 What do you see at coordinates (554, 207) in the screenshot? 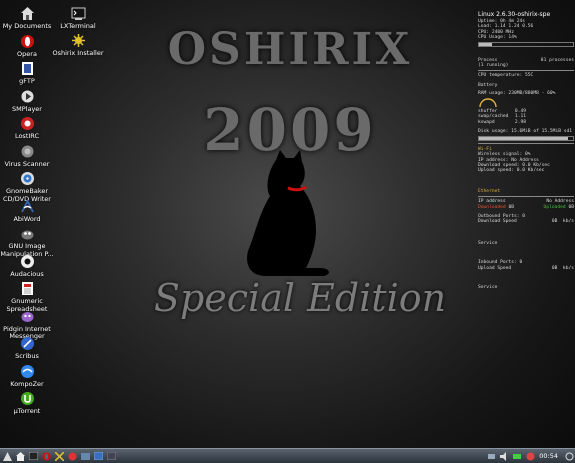
I see `uploaded-label: Uploaded` at bounding box center [554, 207].